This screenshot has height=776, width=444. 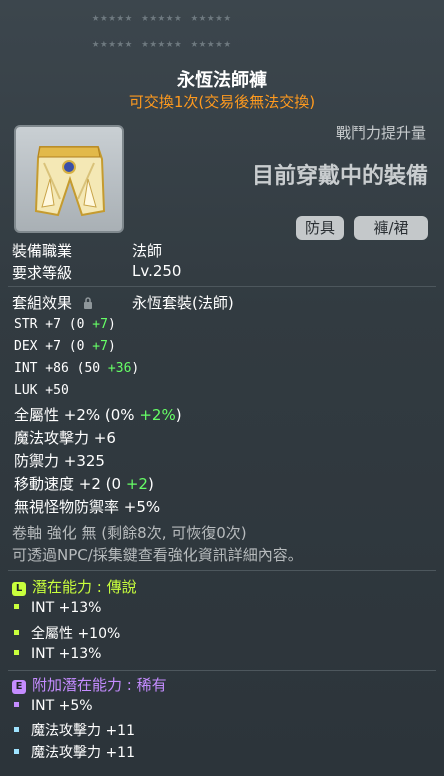 I want to click on potential-title-row: L 潛在能力 : 傳說, so click(x=74, y=586).